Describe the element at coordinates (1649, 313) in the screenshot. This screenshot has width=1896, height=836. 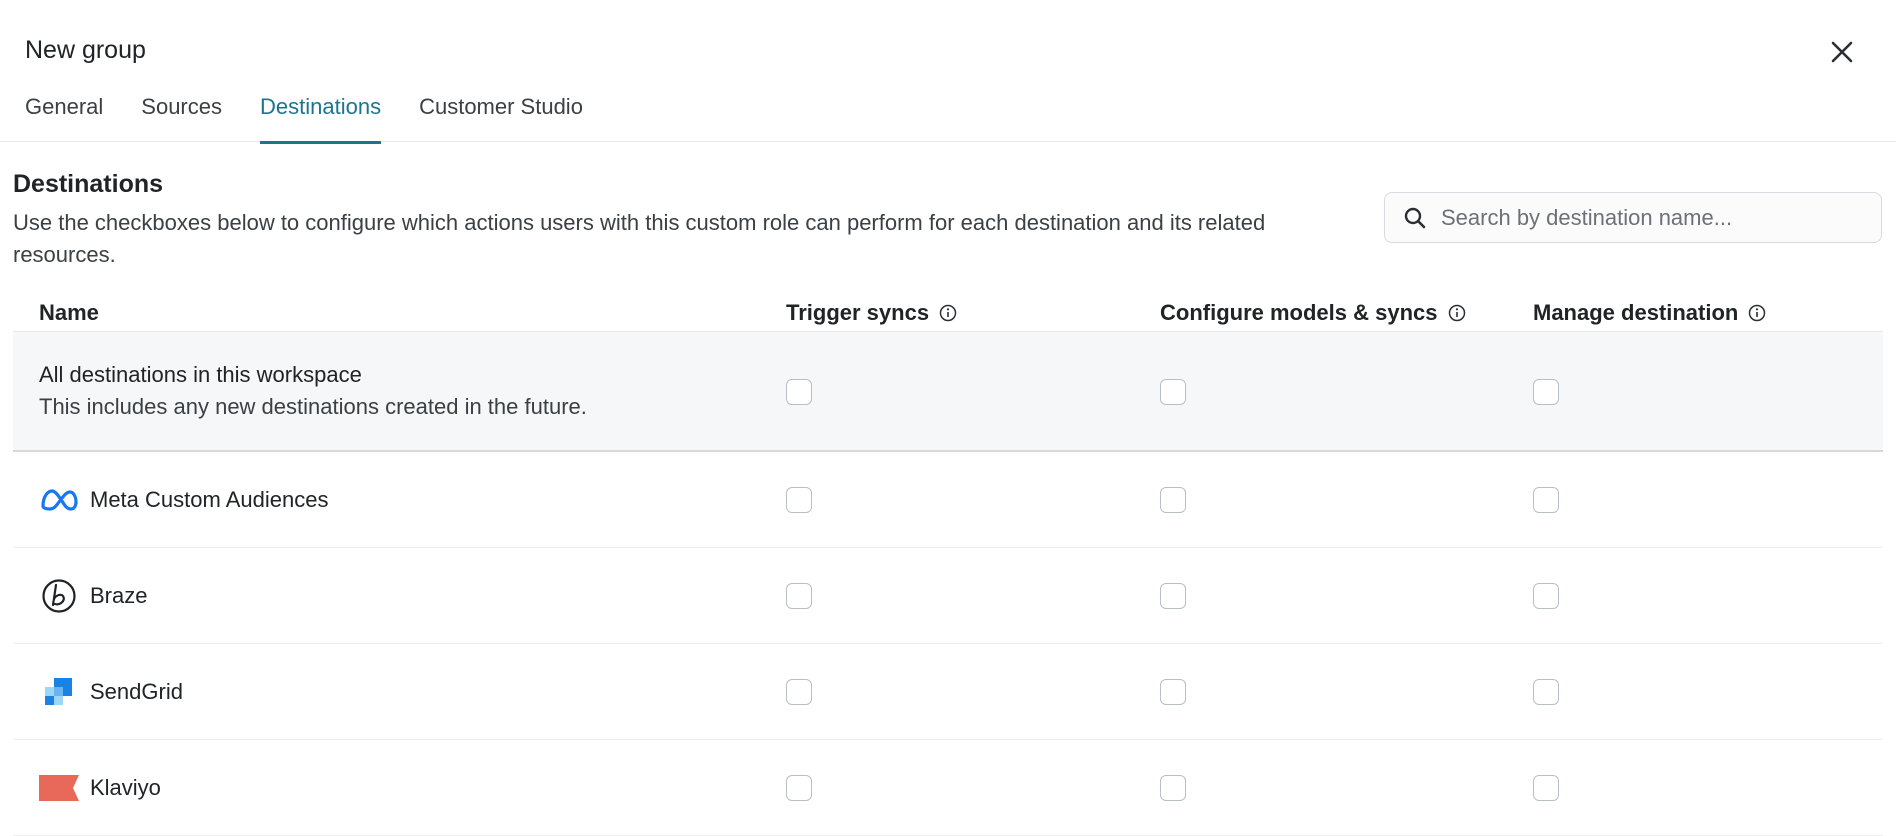
I see `column-header-manage-destination: Manage destination` at that location.